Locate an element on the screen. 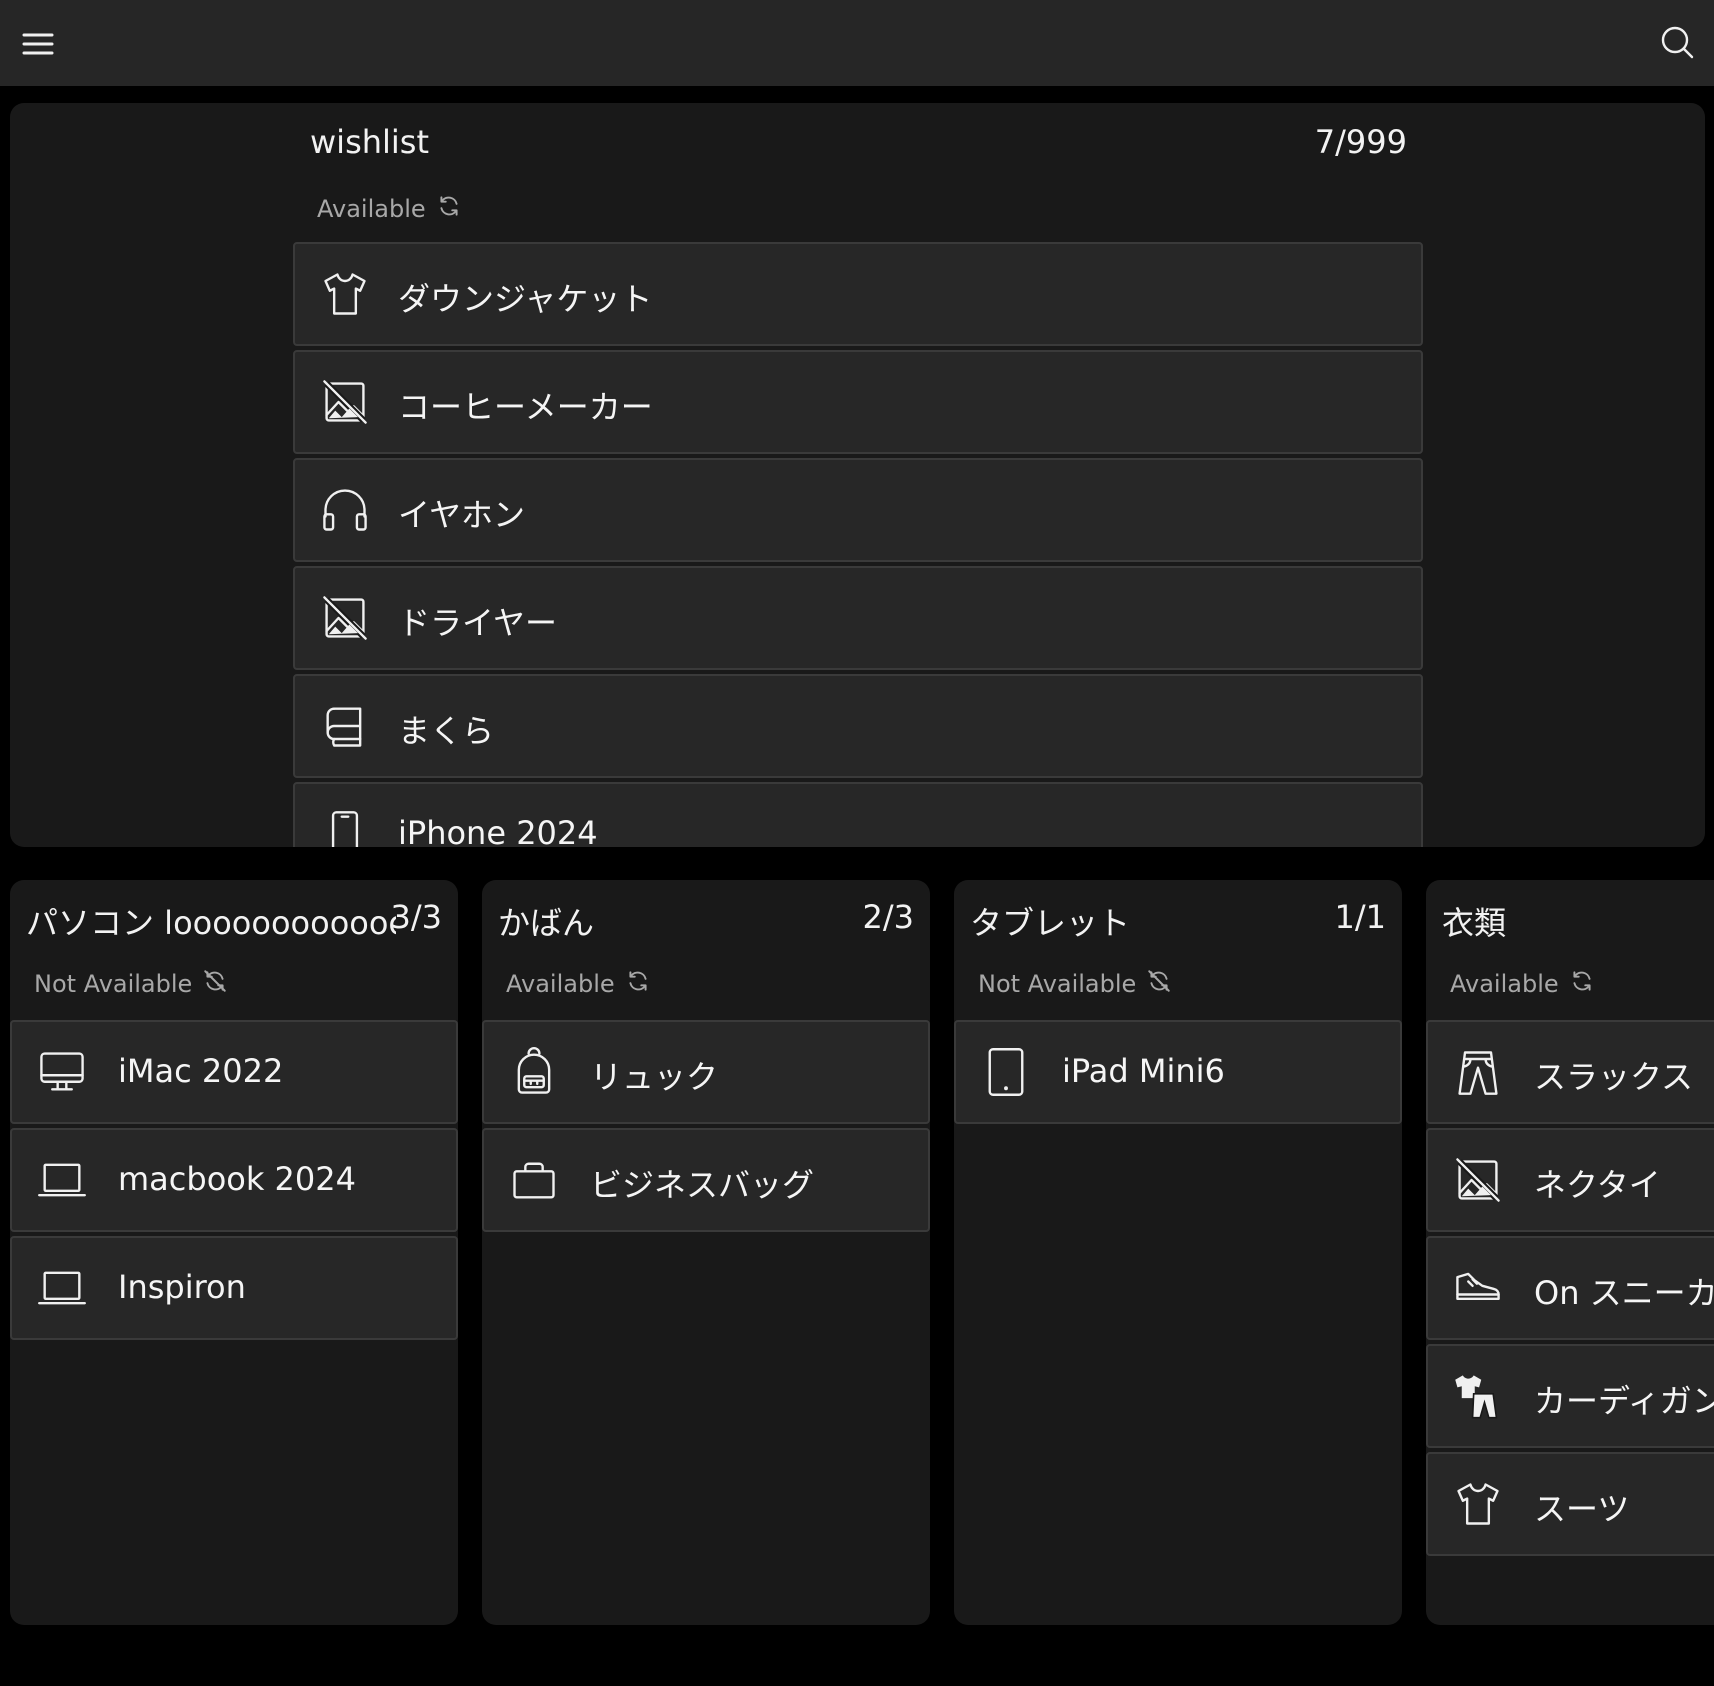 Image resolution: width=1714 pixels, height=1686 pixels. list-item: macbook 2024 is located at coordinates (234, 1180).